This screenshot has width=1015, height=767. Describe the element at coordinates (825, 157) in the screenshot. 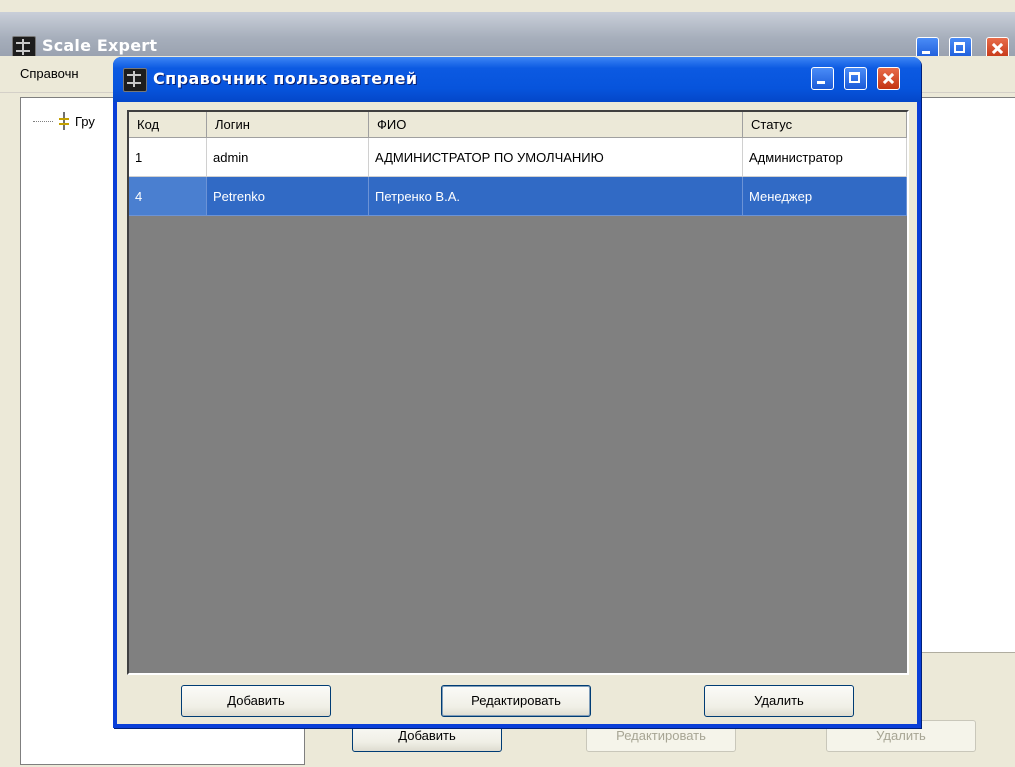

I see `cell-status: Администратор` at that location.